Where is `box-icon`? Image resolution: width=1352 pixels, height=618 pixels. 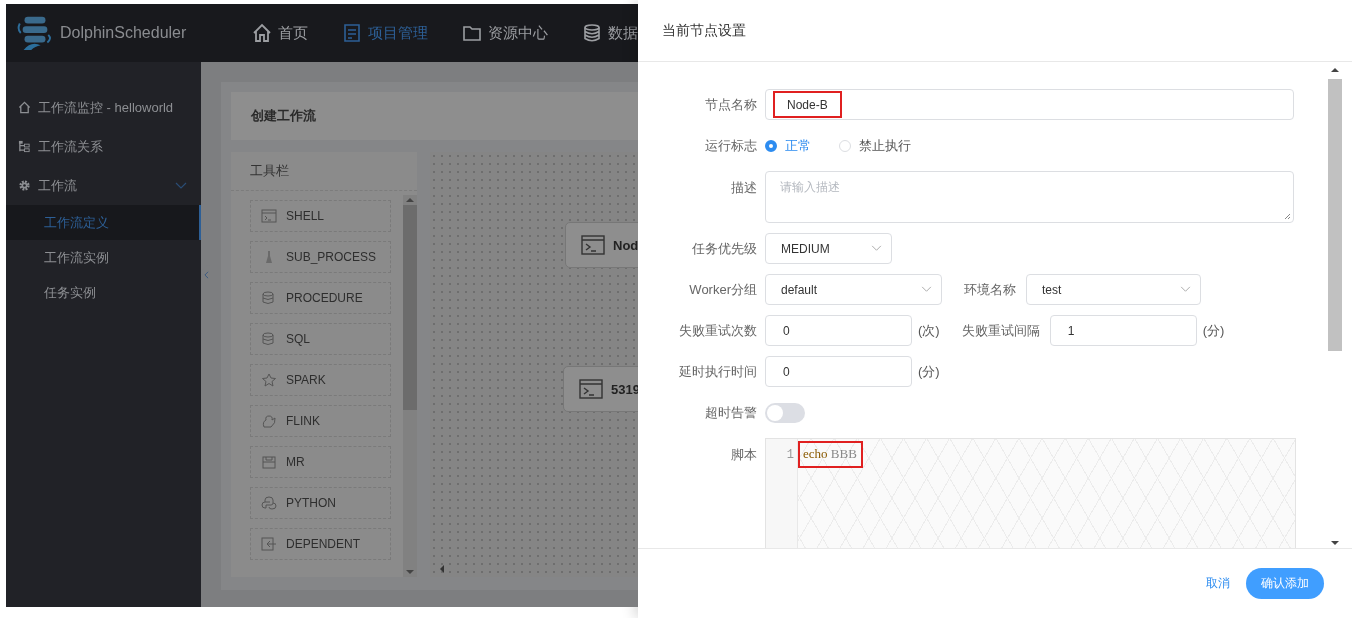 box-icon is located at coordinates (269, 462).